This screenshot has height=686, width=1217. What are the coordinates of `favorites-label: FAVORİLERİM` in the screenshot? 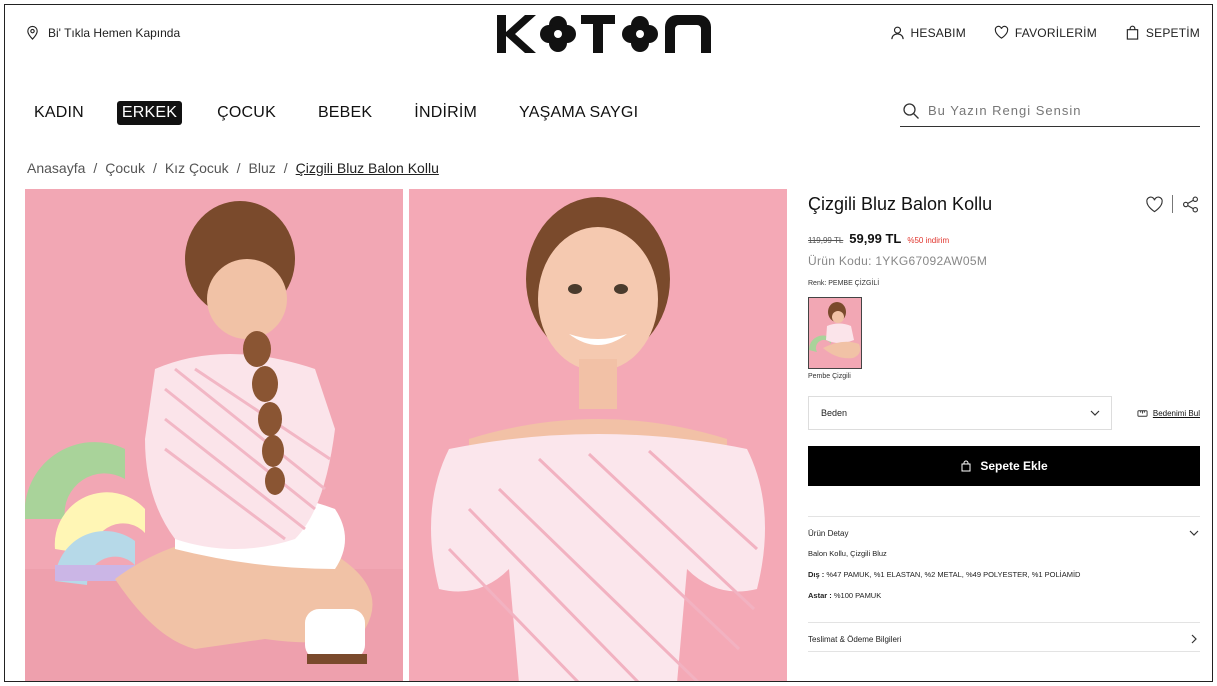 It's located at (1055, 32).